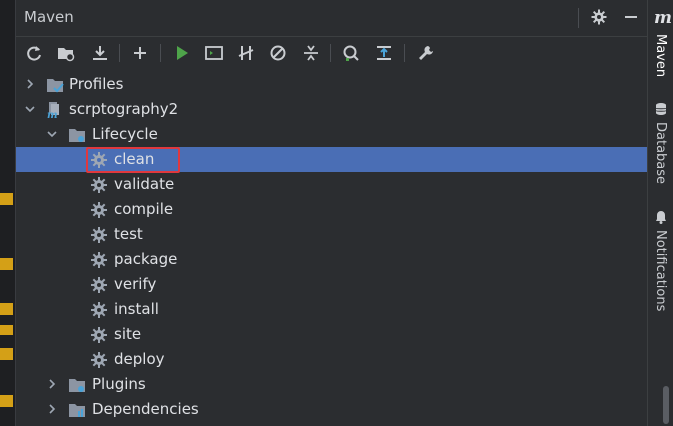 The width and height of the screenshot is (673, 426). Describe the element at coordinates (331, 109) in the screenshot. I see `tree-node-project: m scrptography2` at that location.